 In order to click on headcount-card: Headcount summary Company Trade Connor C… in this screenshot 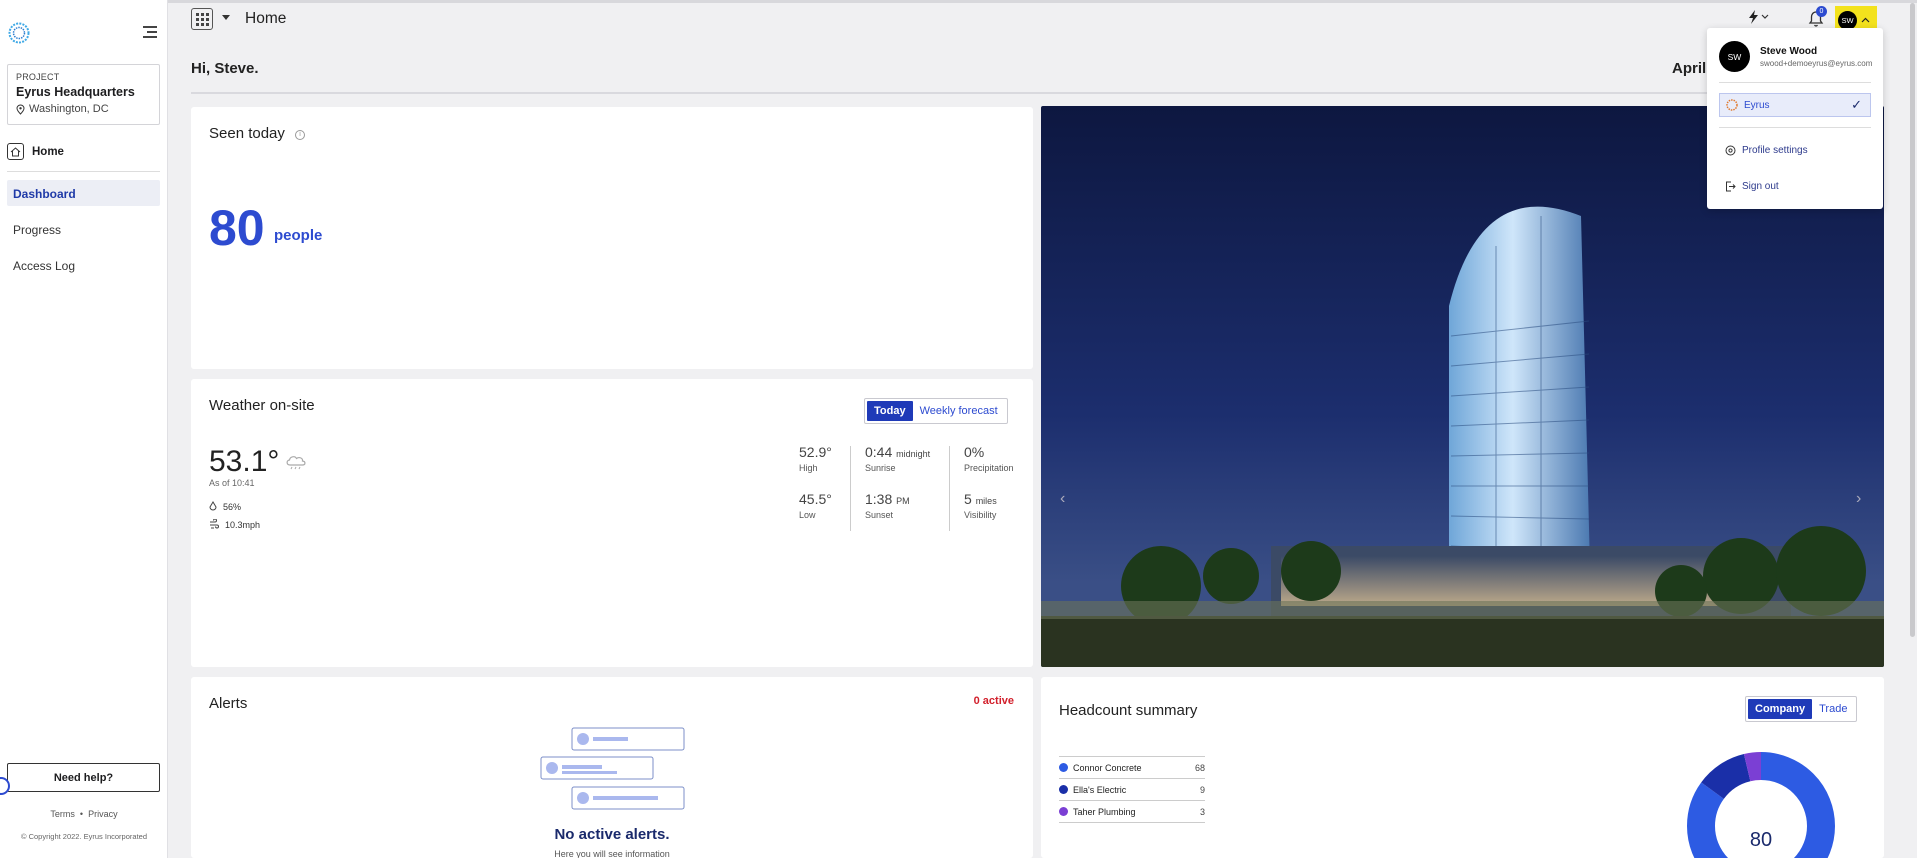, I will do `click(1462, 767)`.